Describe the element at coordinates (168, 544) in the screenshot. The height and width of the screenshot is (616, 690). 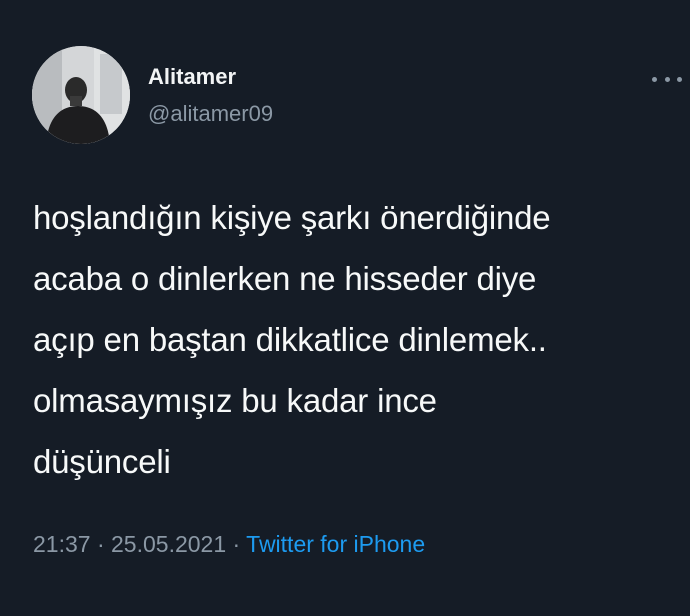
I see `tweet-date: 25.05.2021` at that location.